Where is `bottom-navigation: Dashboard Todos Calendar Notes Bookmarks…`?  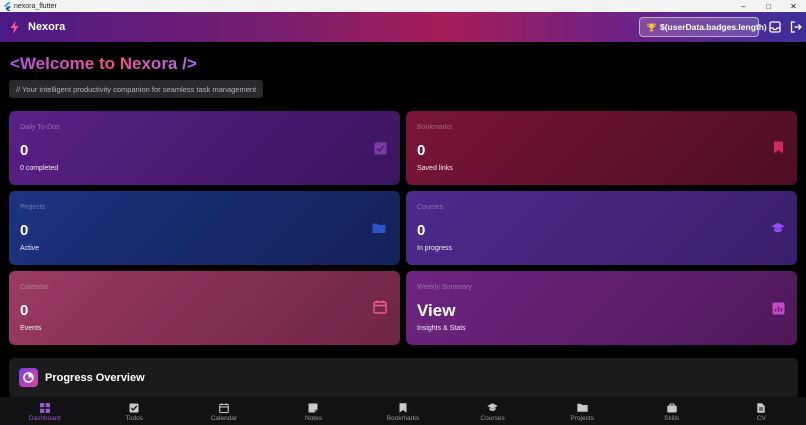 bottom-navigation: Dashboard Todos Calendar Notes Bookmarks… is located at coordinates (403, 411).